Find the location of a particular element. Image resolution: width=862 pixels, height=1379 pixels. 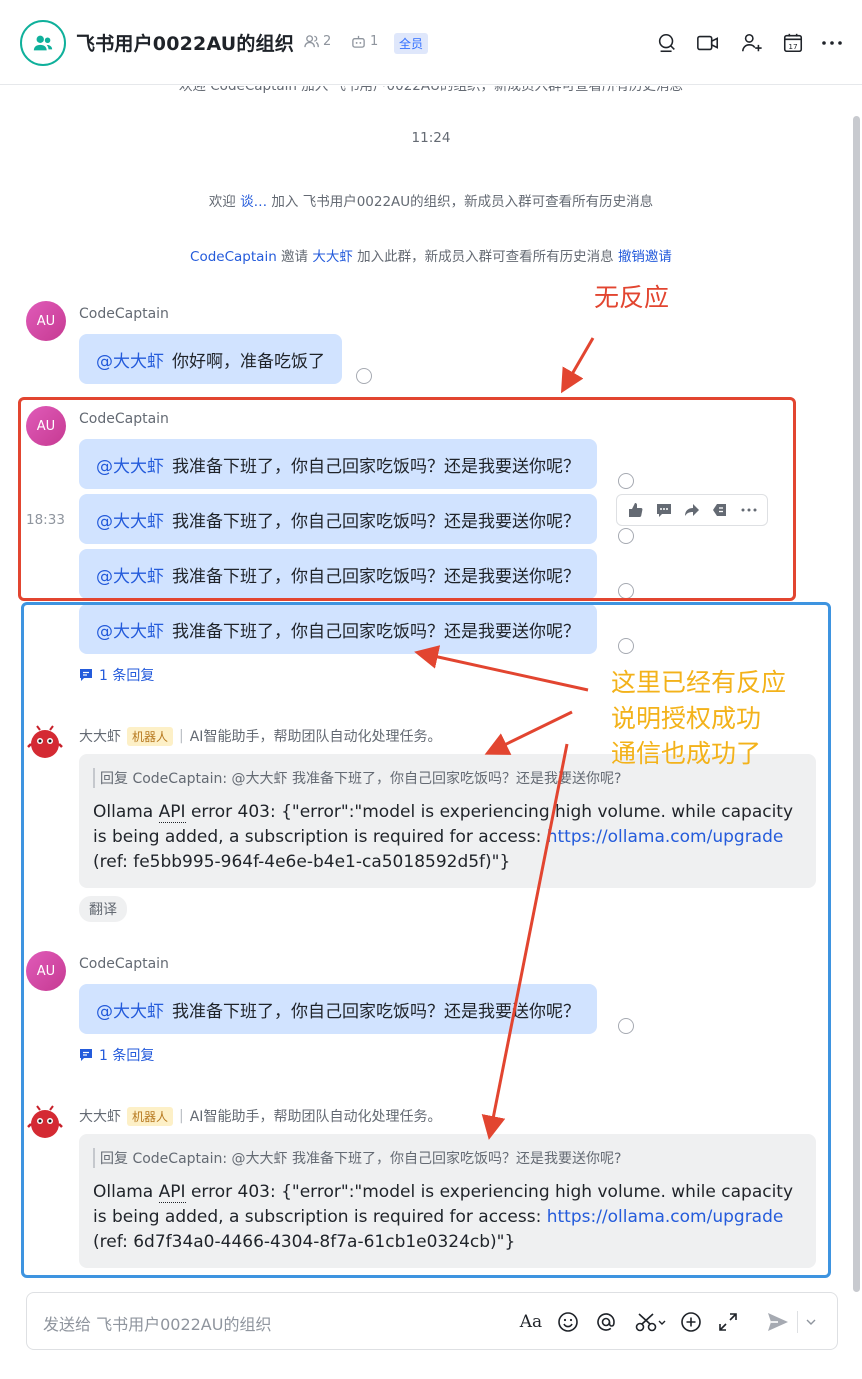

add-icon is located at coordinates (691, 1322).